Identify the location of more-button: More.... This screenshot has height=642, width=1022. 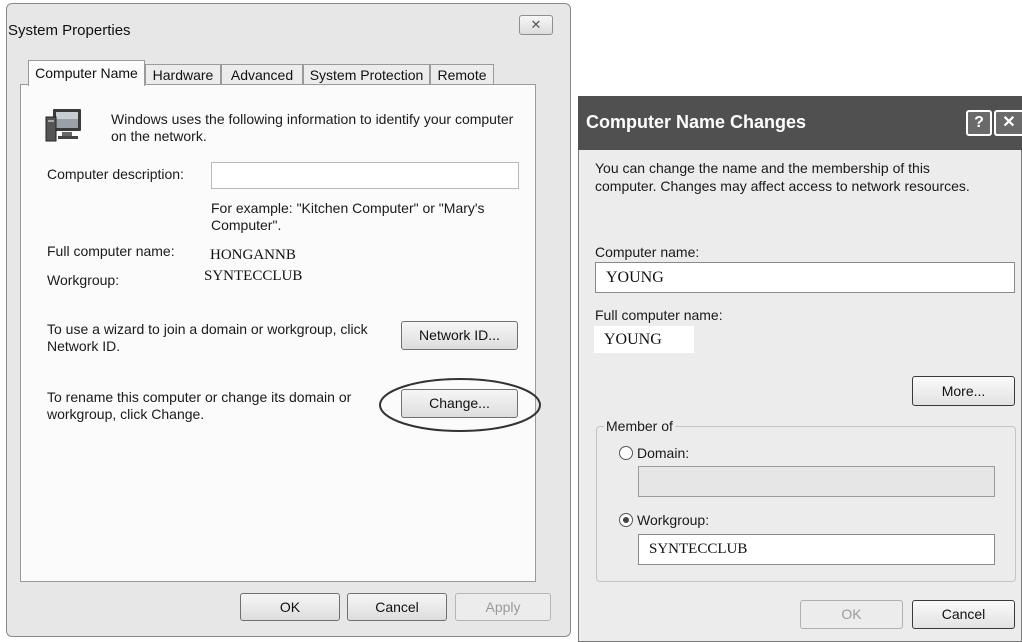
(963, 391).